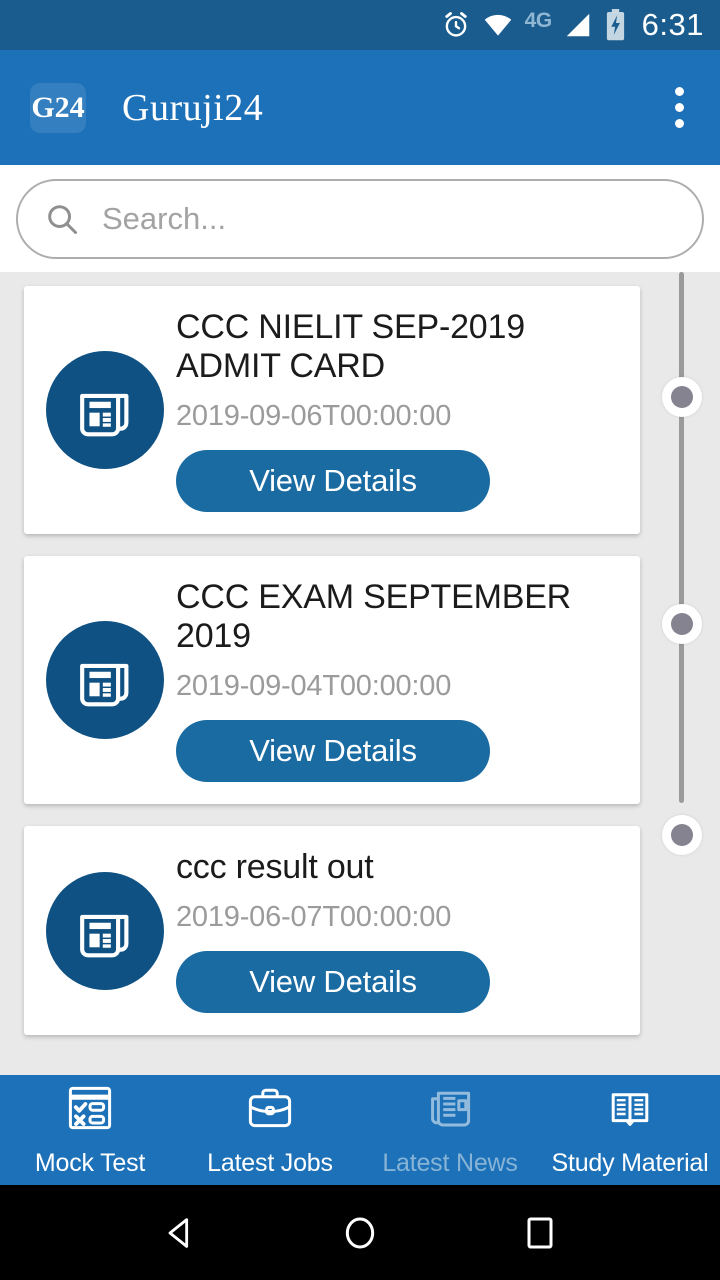 The height and width of the screenshot is (1280, 720). What do you see at coordinates (615, 25) in the screenshot?
I see `battery-charging-icon` at bounding box center [615, 25].